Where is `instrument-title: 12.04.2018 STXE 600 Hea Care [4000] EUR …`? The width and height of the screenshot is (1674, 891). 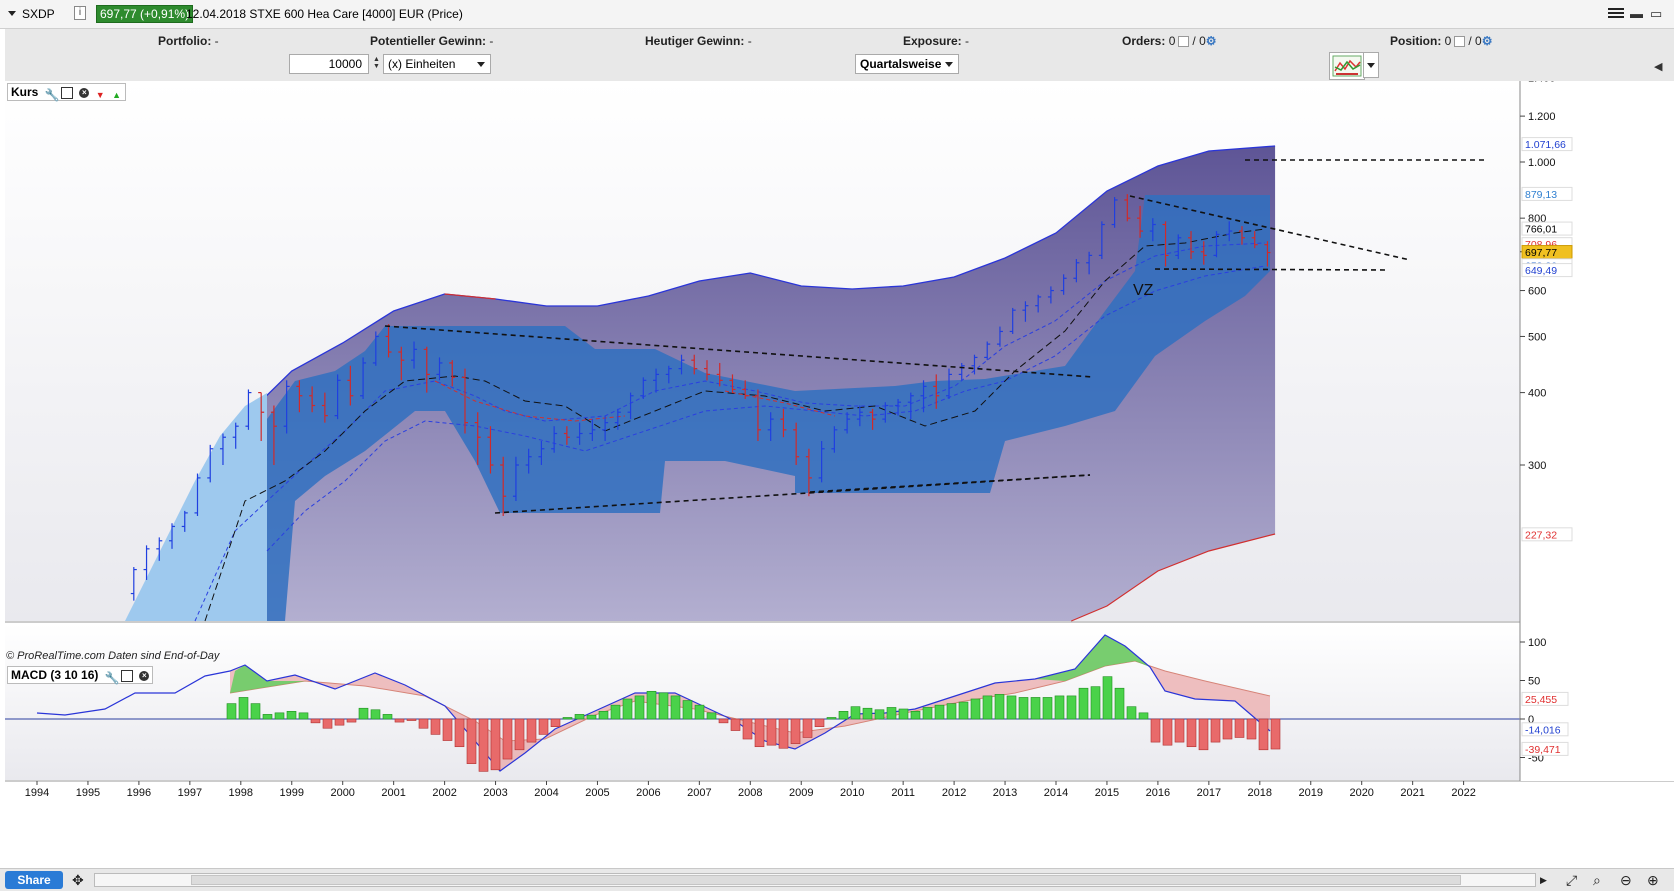
instrument-title: 12.04.2018 STXE 600 Hea Care [4000] EUR … is located at coordinates (324, 14).